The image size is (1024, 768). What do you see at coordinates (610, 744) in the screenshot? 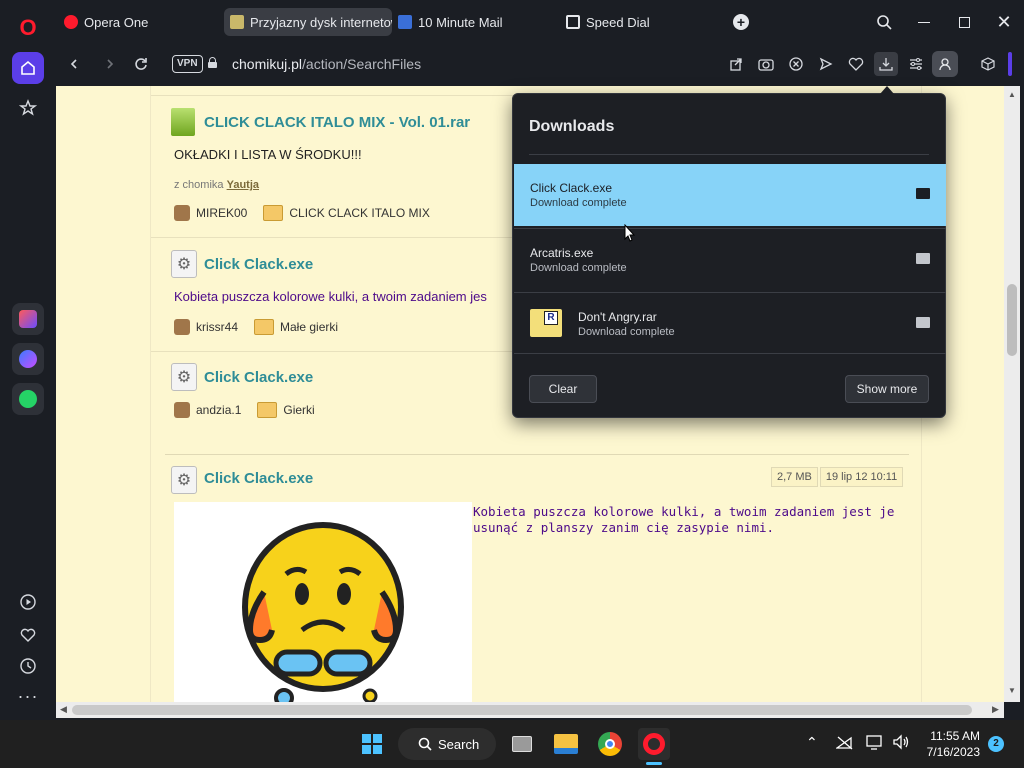
I see `chrome-icon` at bounding box center [610, 744].